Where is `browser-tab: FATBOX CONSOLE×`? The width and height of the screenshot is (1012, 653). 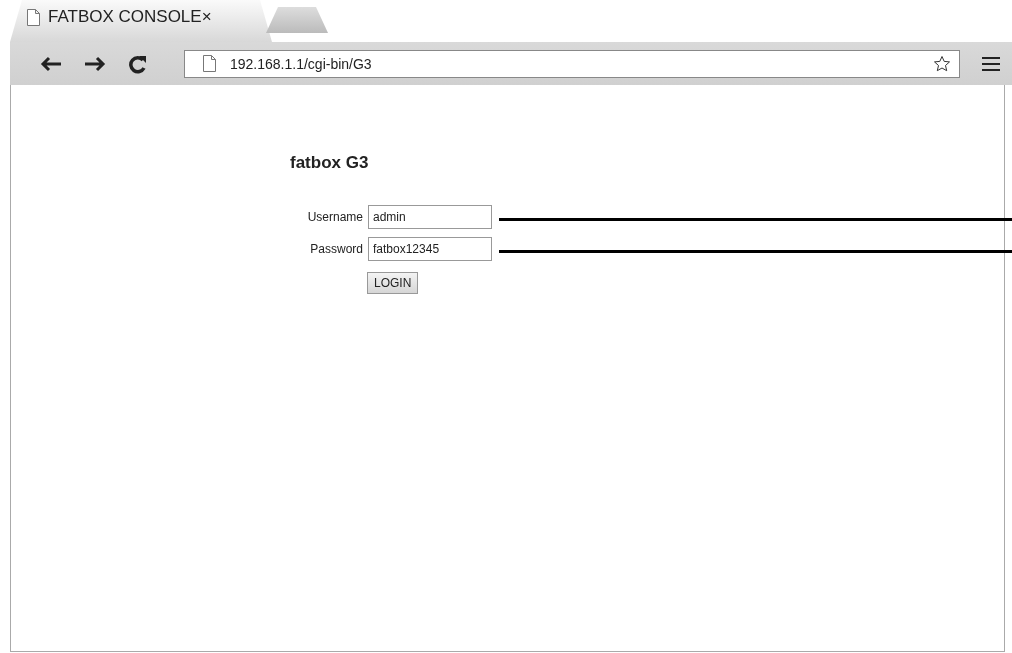
browser-tab: FATBOX CONSOLE× is located at coordinates (141, 21).